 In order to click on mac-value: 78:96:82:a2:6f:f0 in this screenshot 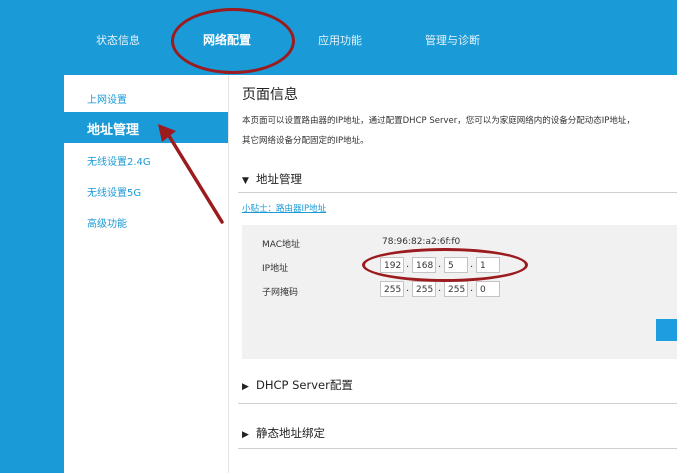, I will do `click(421, 242)`.